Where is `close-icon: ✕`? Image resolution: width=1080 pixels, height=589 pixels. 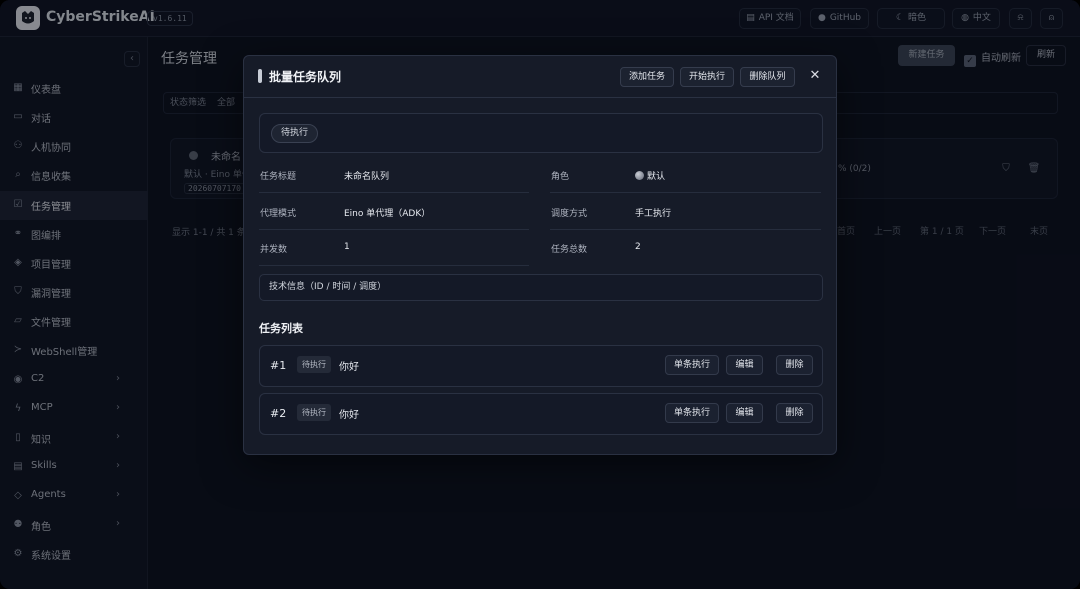
close-icon: ✕ is located at coordinates (815, 76).